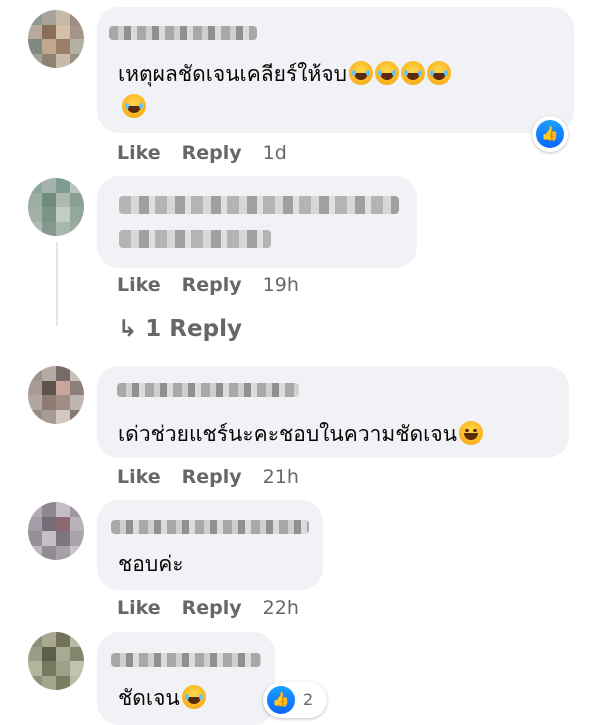  Describe the element at coordinates (281, 285) in the screenshot. I see `timestamp: 19h` at that location.